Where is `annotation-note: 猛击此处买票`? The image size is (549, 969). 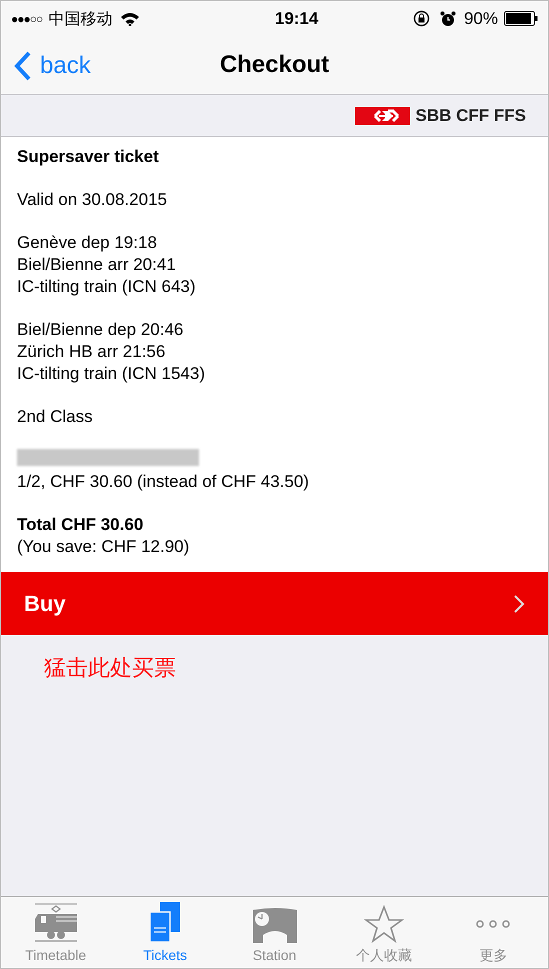
annotation-note: 猛击此处买票 is located at coordinates (110, 669).